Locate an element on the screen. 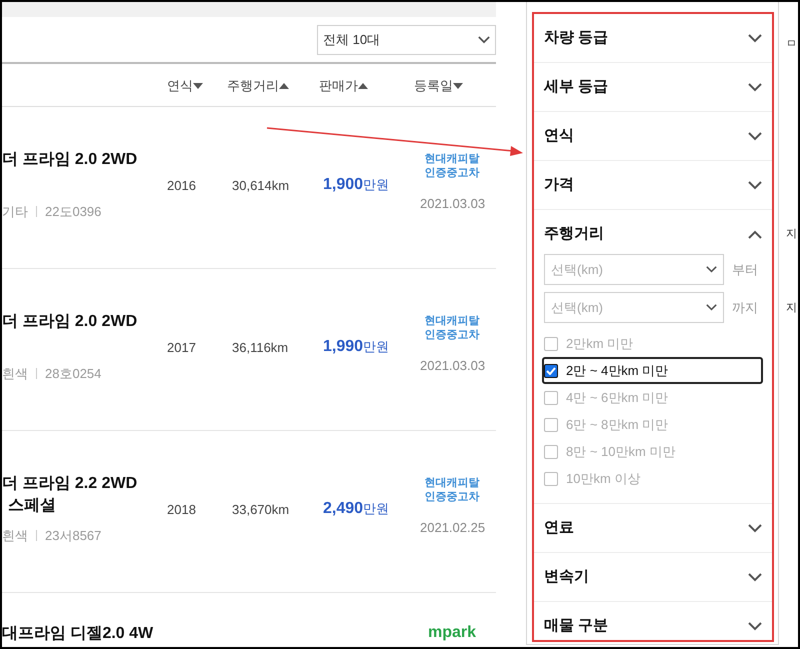  checkbox-option: 2만 ~ 4만km 미만 is located at coordinates (652, 370).